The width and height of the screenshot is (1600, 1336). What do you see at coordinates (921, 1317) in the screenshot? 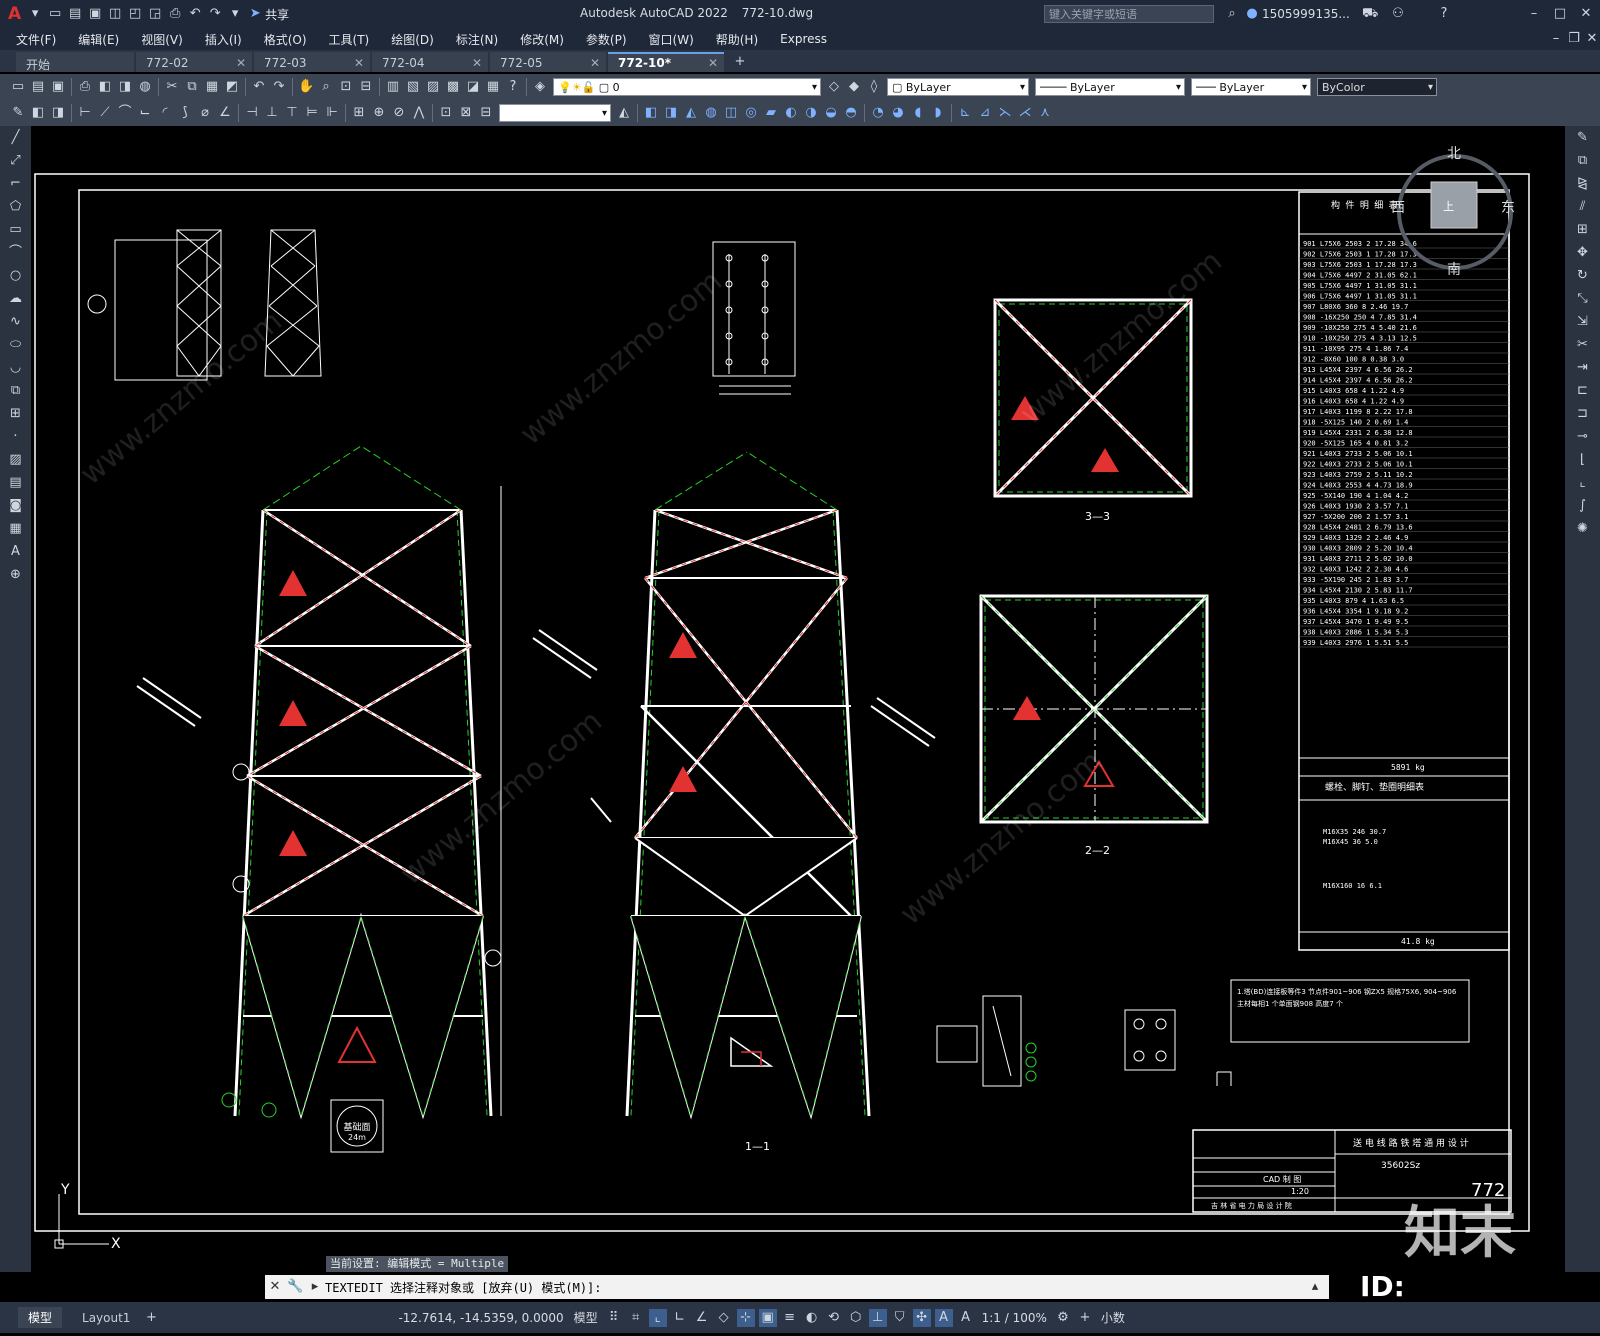
I see `gizmo-icon: ✣` at bounding box center [921, 1317].